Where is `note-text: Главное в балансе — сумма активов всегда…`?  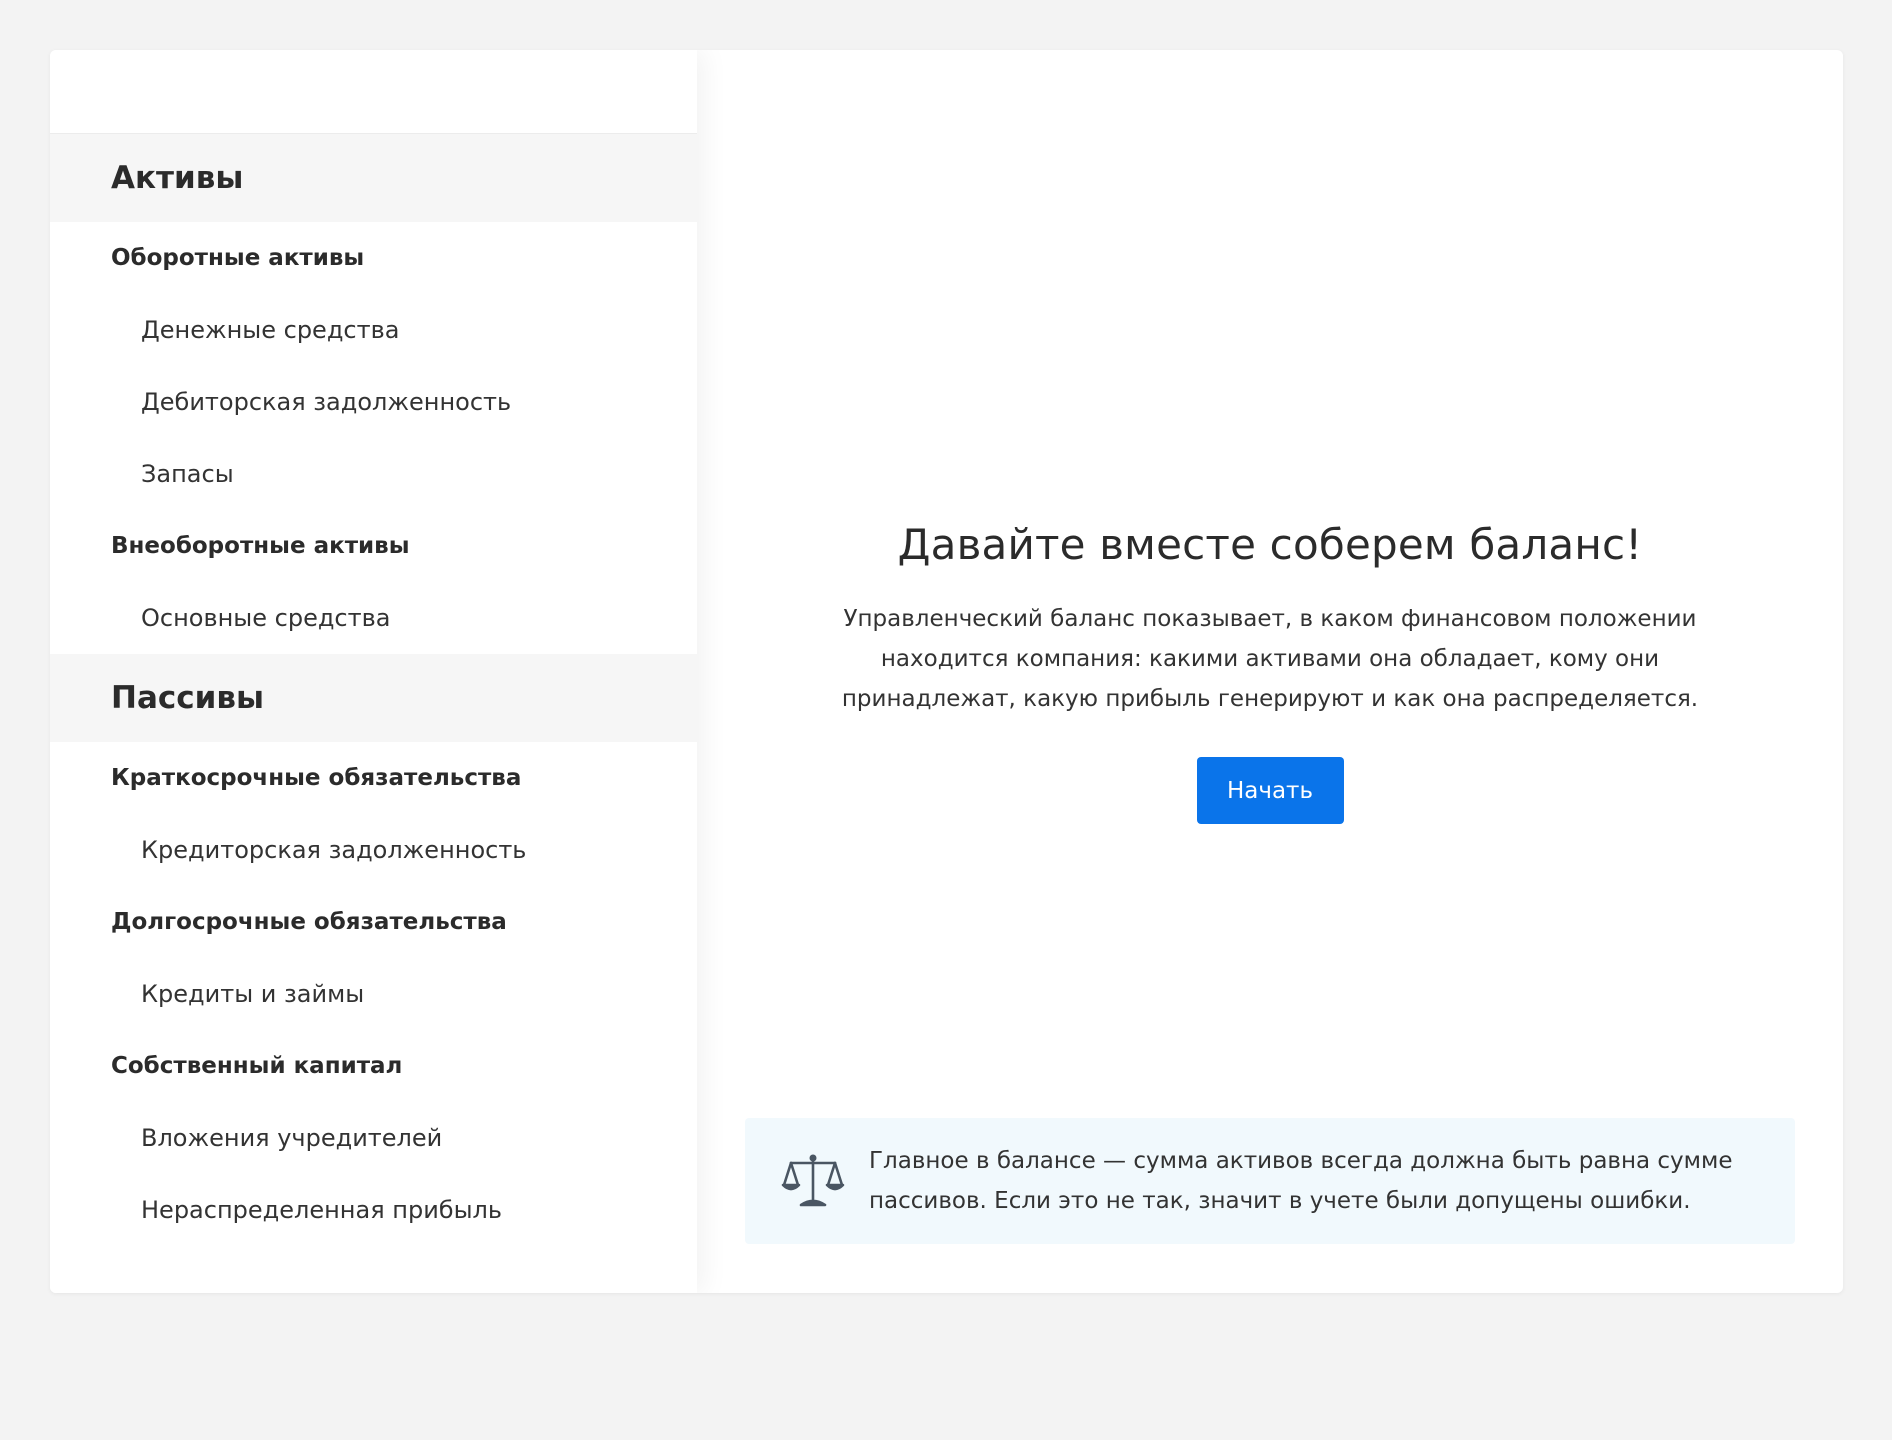 note-text: Главное в балансе — сумма активов всегда… is located at coordinates (1301, 1181).